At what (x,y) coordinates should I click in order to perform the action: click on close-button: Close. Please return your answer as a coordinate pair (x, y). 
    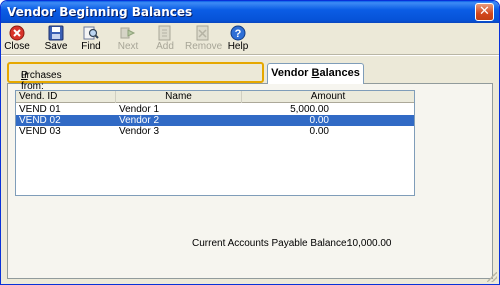
    Looking at the image, I should click on (17, 39).